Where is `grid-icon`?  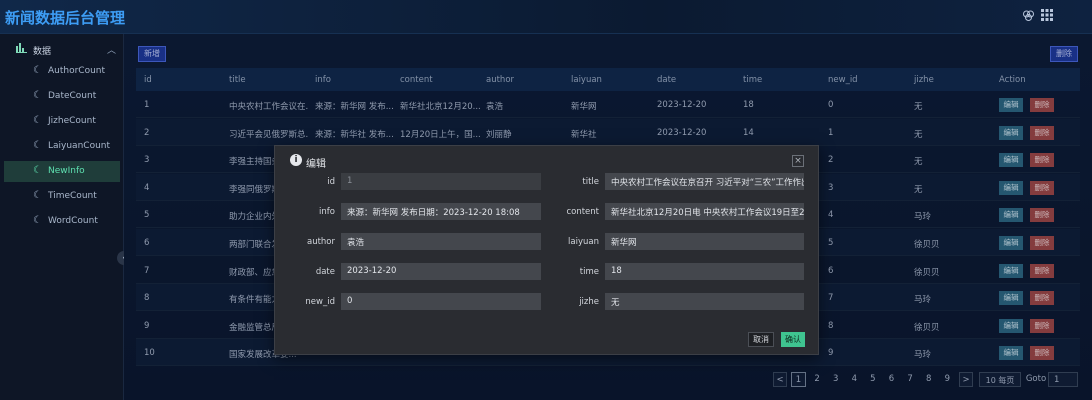 grid-icon is located at coordinates (1047, 16).